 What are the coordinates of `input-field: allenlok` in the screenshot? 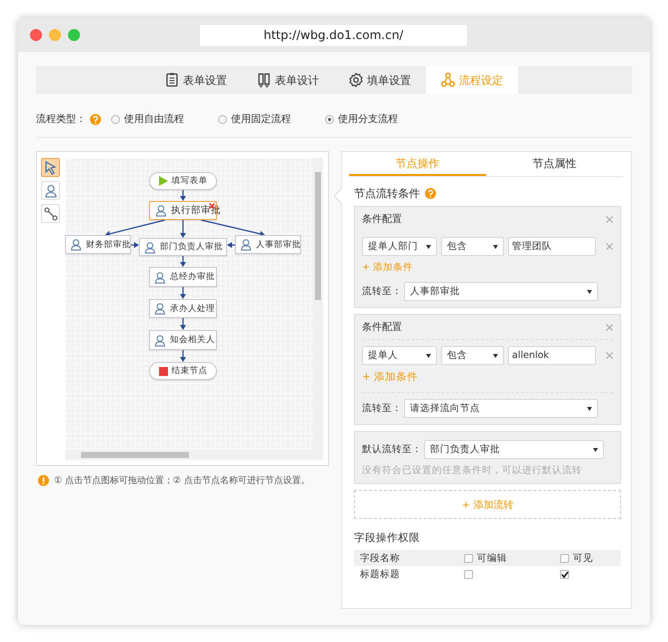 It's located at (552, 355).